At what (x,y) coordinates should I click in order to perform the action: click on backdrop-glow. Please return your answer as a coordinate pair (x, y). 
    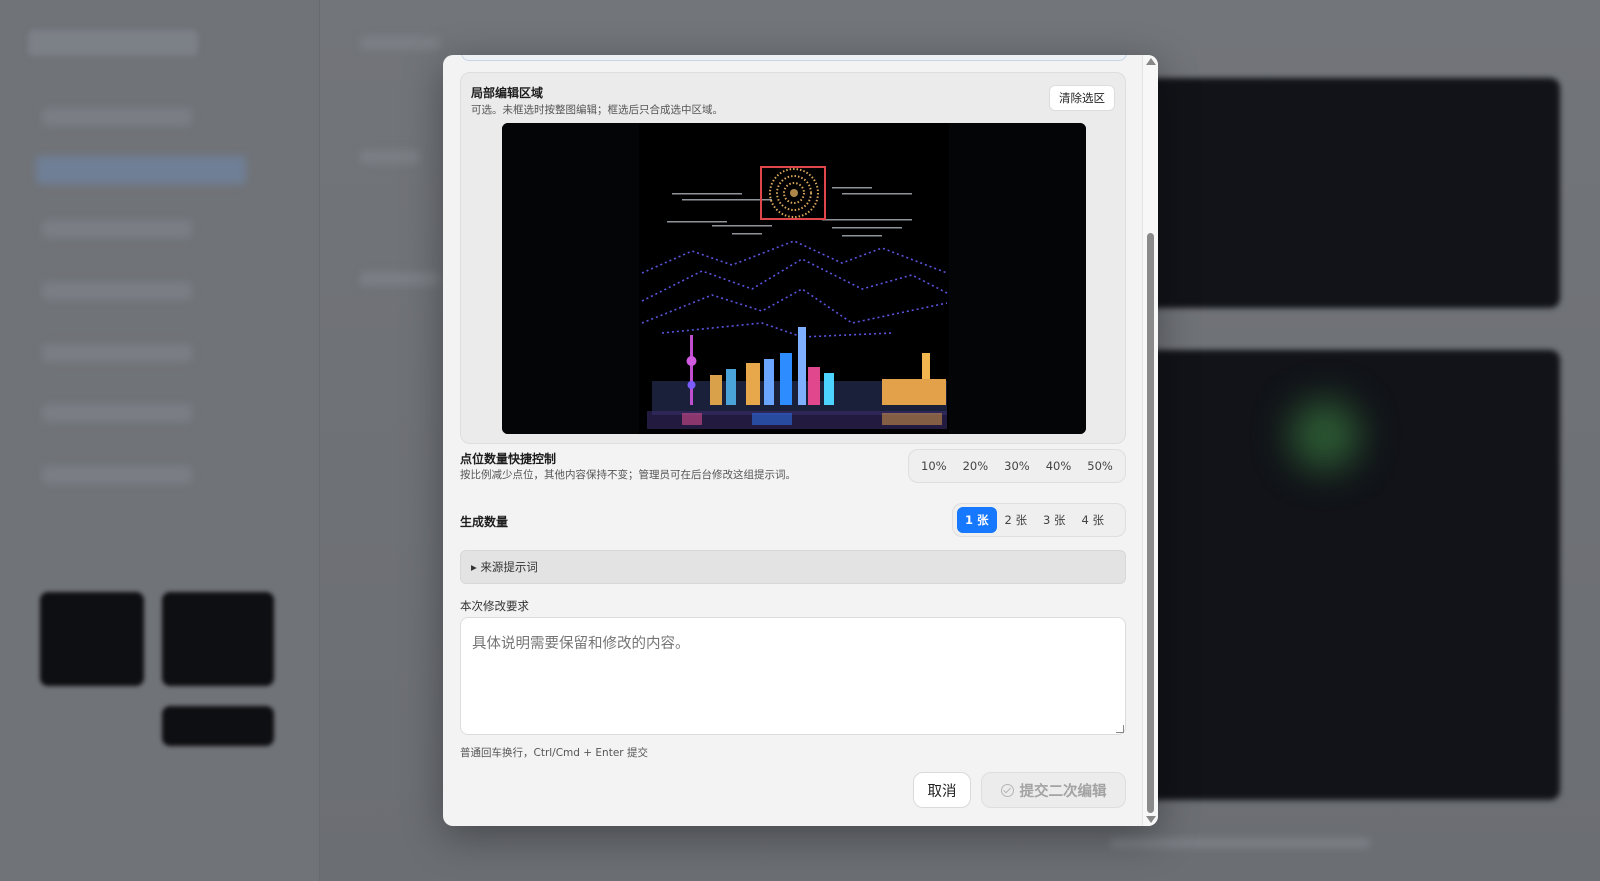
    Looking at the image, I should click on (1325, 435).